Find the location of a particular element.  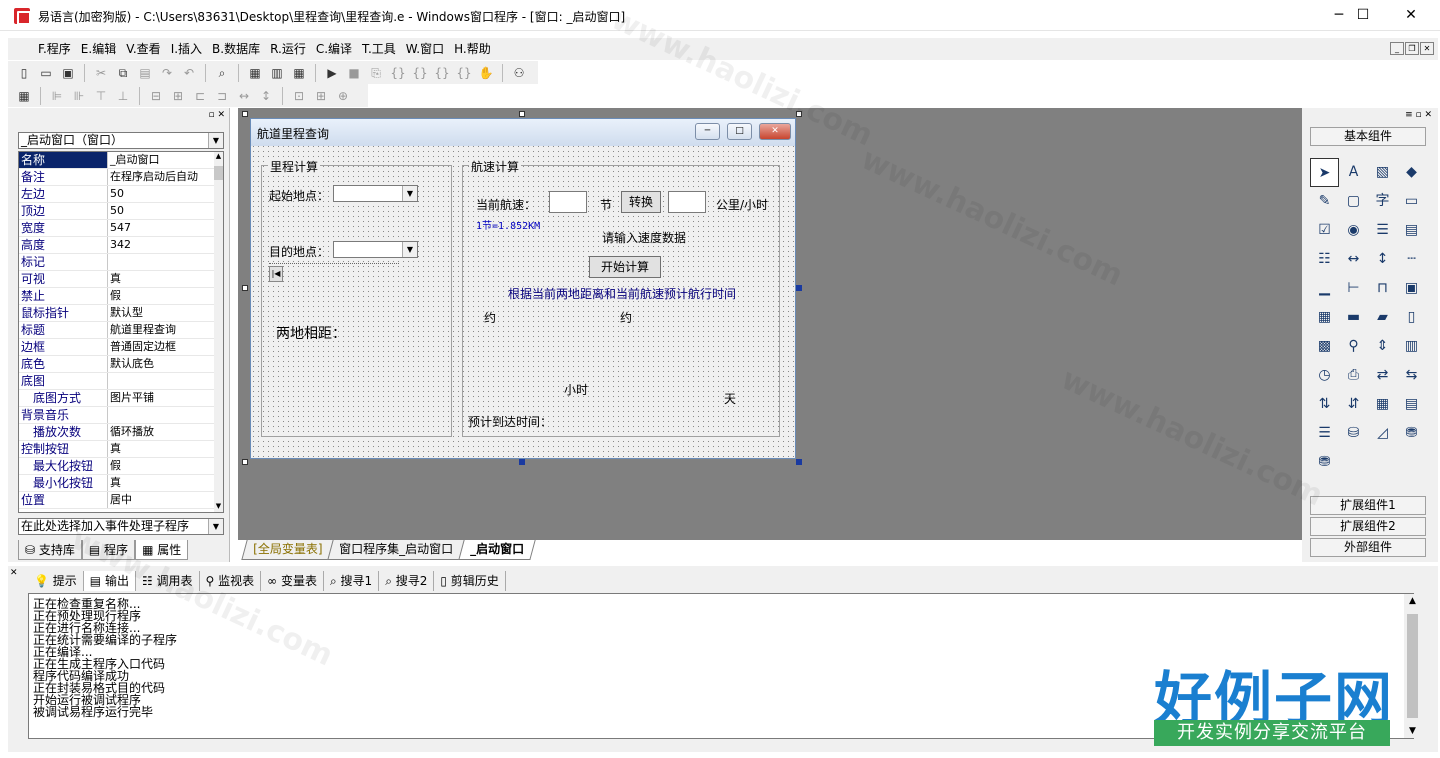

copy-icon: ⧉ is located at coordinates (123, 73).